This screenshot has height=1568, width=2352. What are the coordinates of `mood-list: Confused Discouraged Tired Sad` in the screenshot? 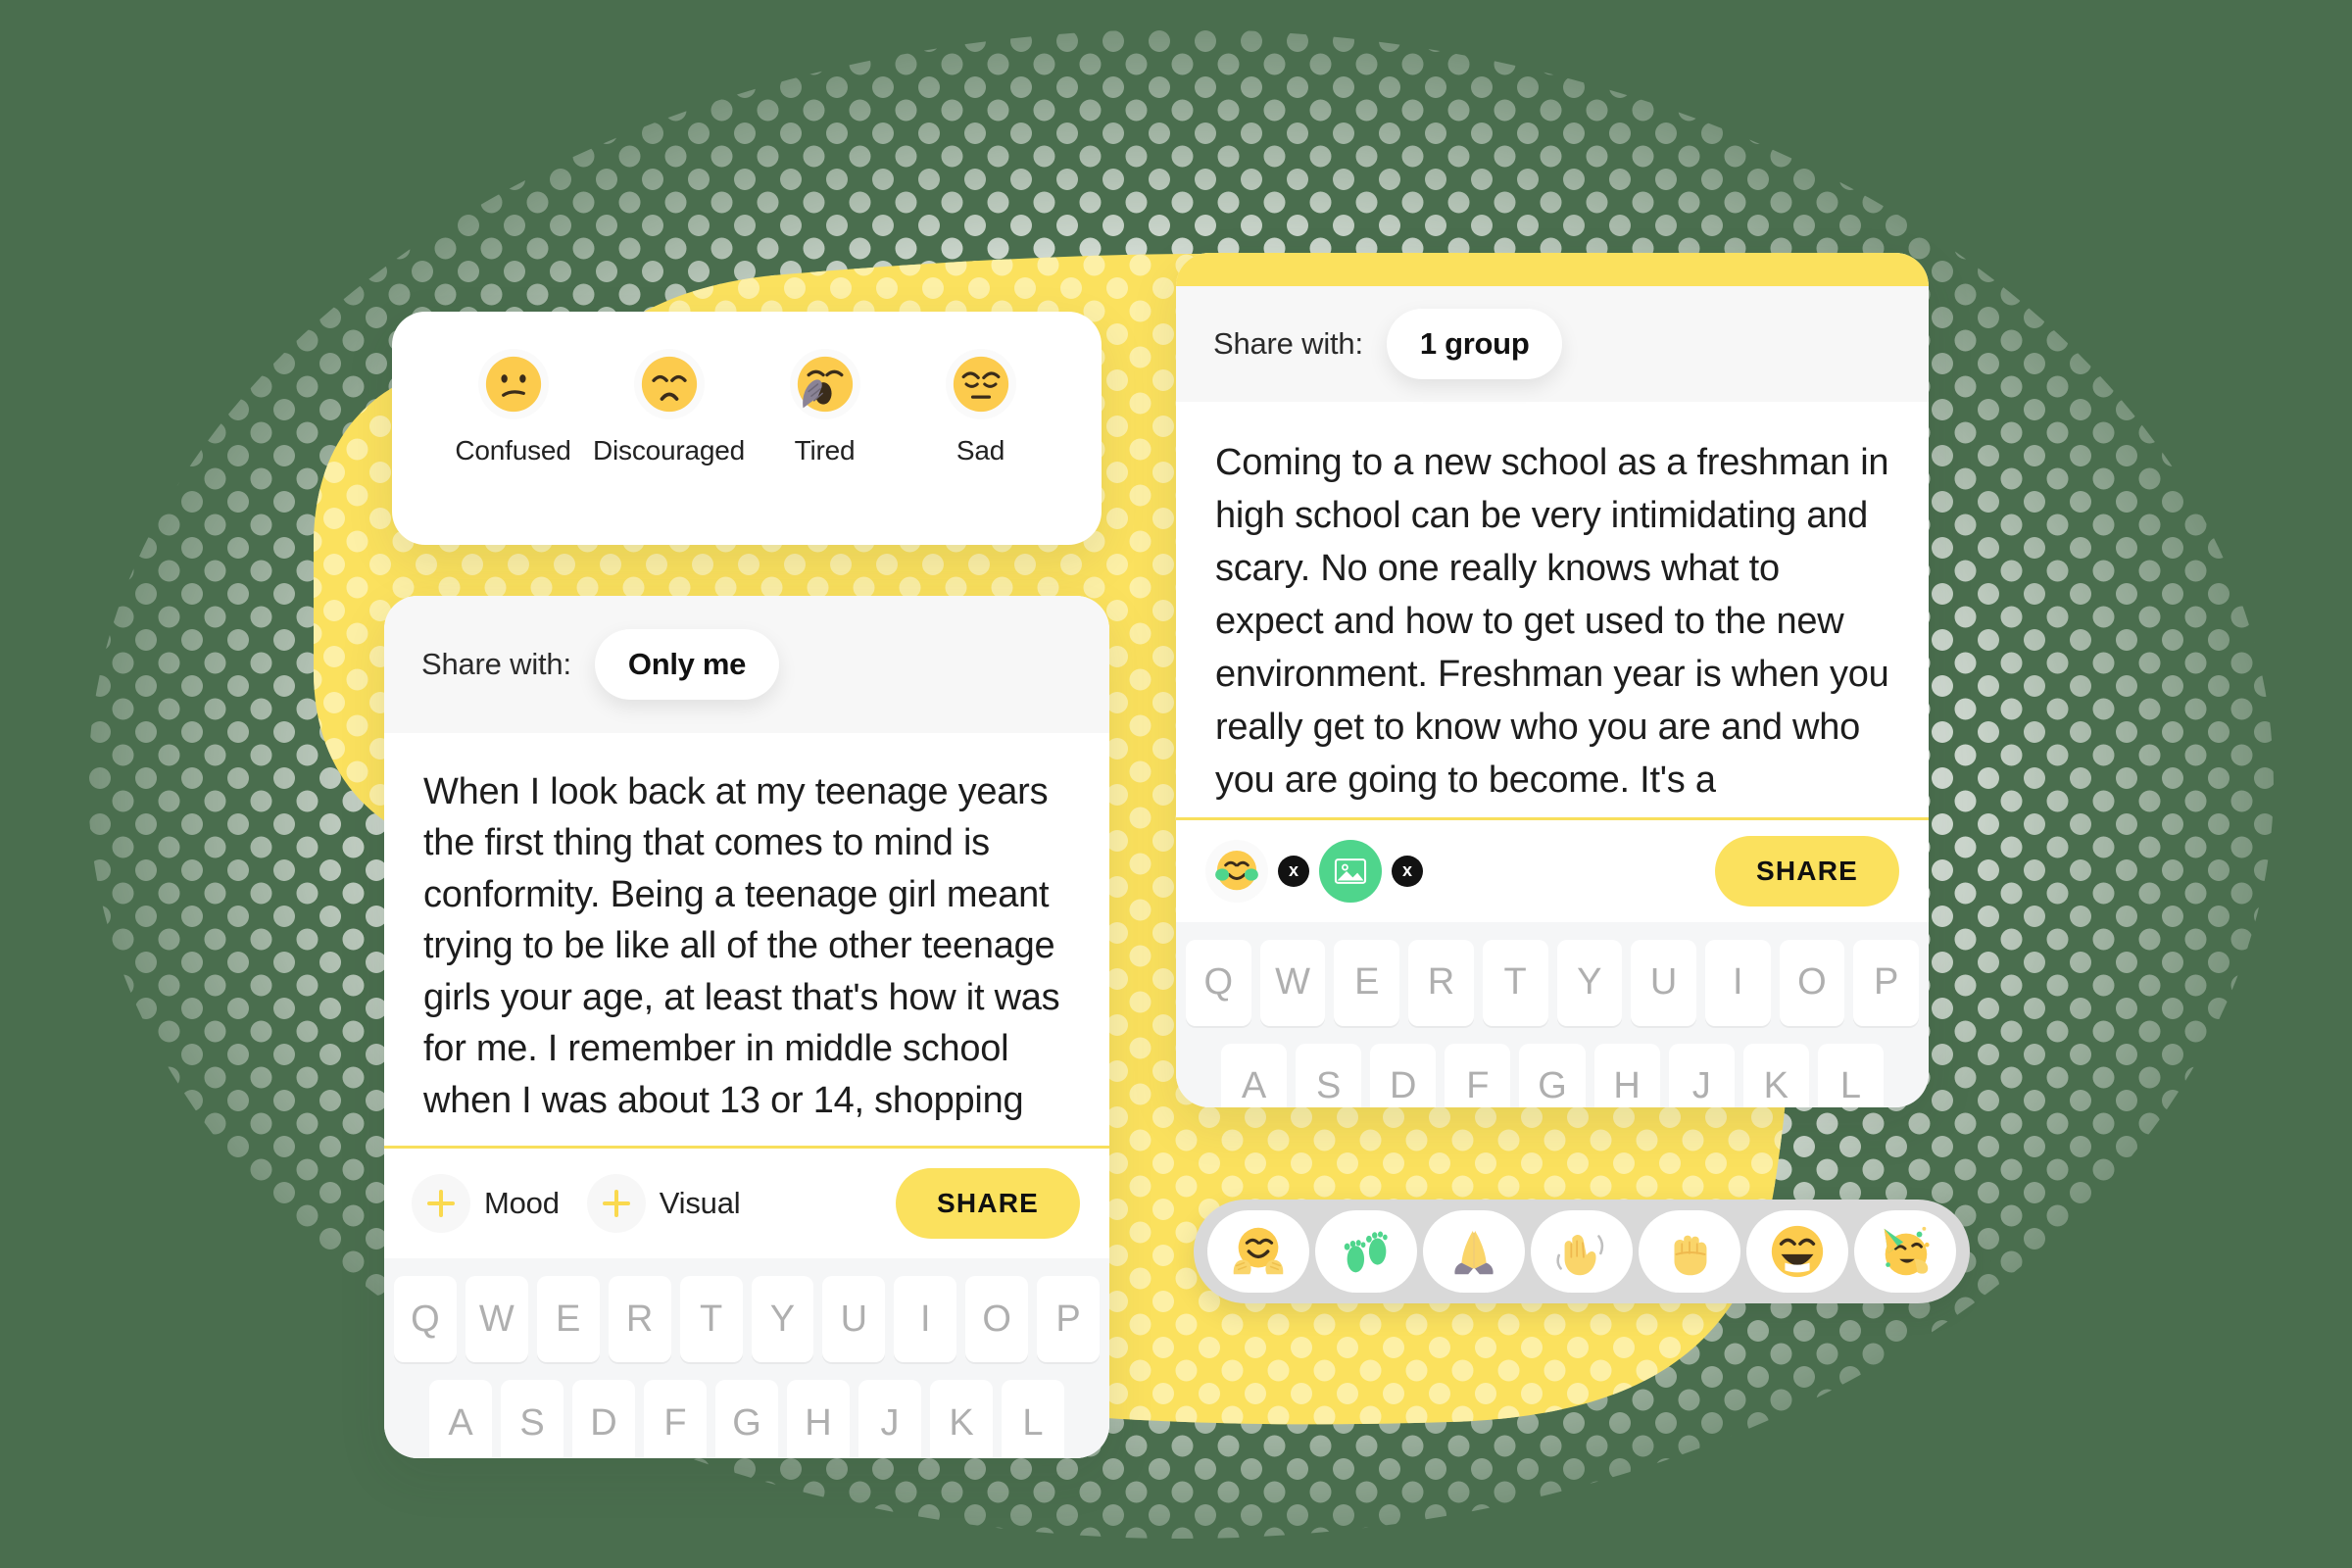 It's located at (747, 389).